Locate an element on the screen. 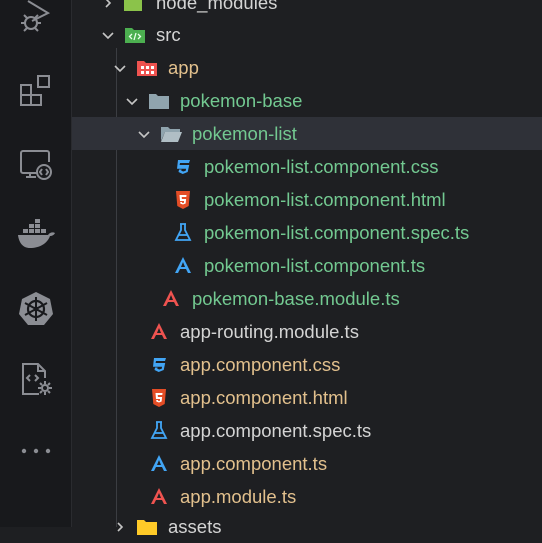 The image size is (542, 543). remote-explorer-icon is located at coordinates (36, 164).